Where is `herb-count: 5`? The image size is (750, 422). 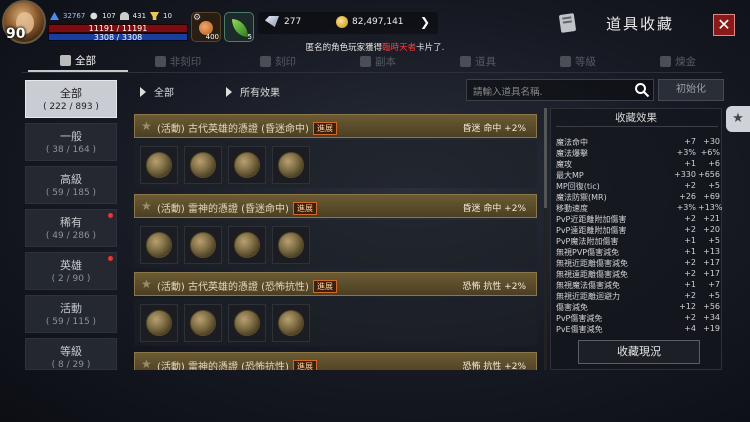 herb-count: 5 is located at coordinates (249, 37).